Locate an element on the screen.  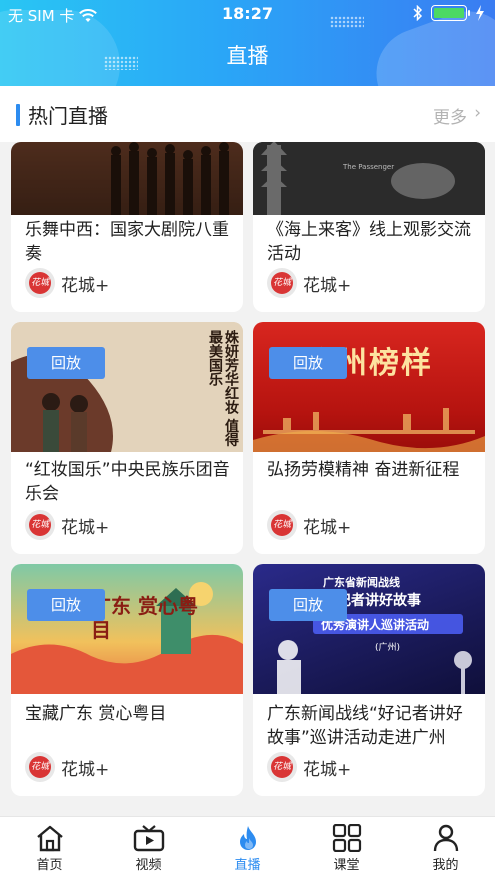
header: 无 SIM 卡 18:27 直播 is located at coordinates (247, 43).